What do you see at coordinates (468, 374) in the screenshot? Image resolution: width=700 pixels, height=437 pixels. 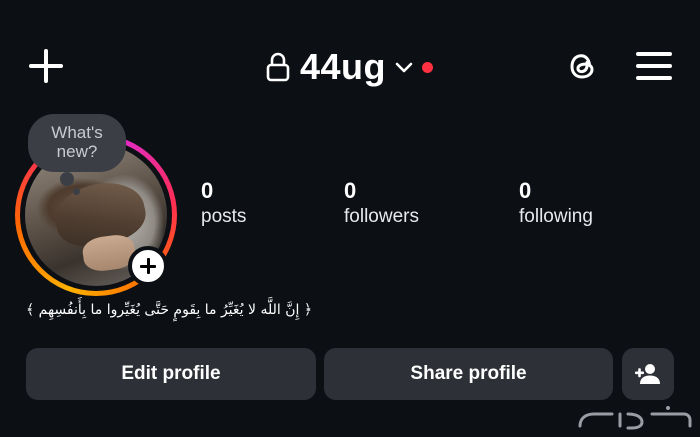 I see `share-profile-button: Share profile` at bounding box center [468, 374].